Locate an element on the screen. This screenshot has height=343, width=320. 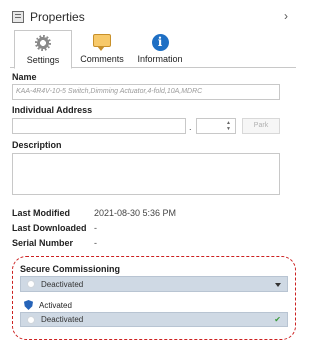
tab-bar: Settings Comments i Information is located at coordinates (153, 49).